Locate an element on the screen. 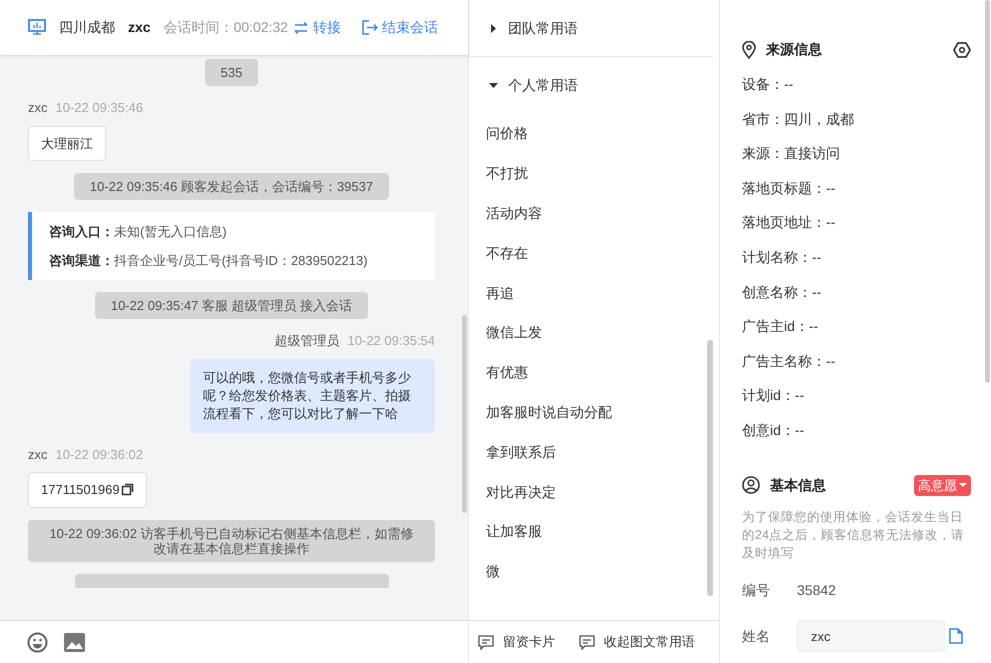 This screenshot has height=663, width=991. phrase-group-header: 团队常用语 is located at coordinates (591, 28).